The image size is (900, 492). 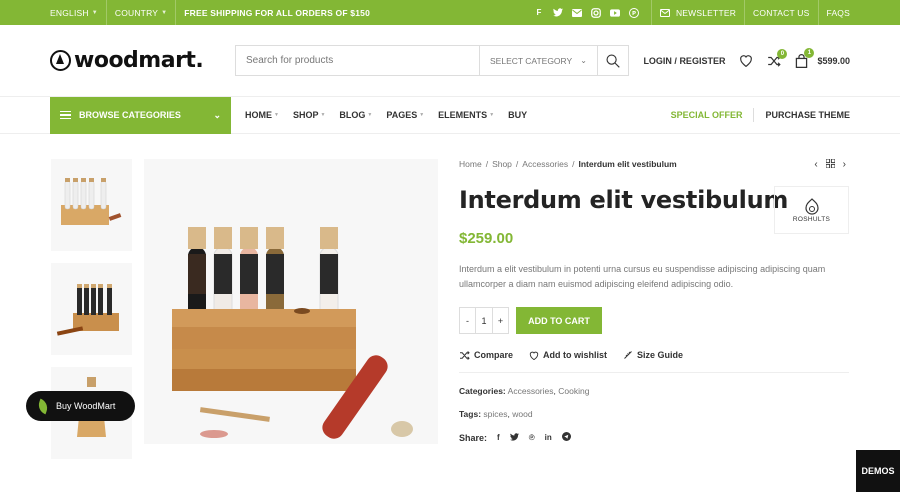 I want to click on nav-item-blog: BLOG ▼, so click(x=355, y=115).